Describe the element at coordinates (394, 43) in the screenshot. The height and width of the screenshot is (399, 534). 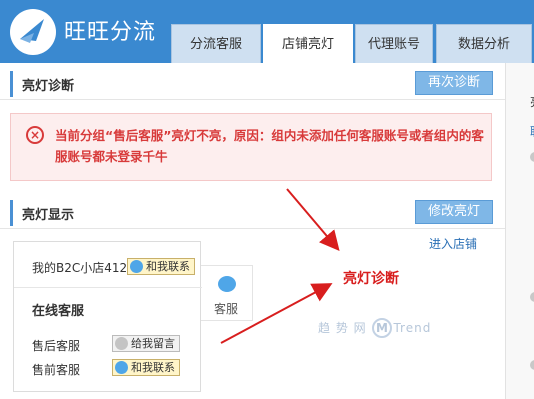
I see `tab-agent-account: 代理账号` at that location.